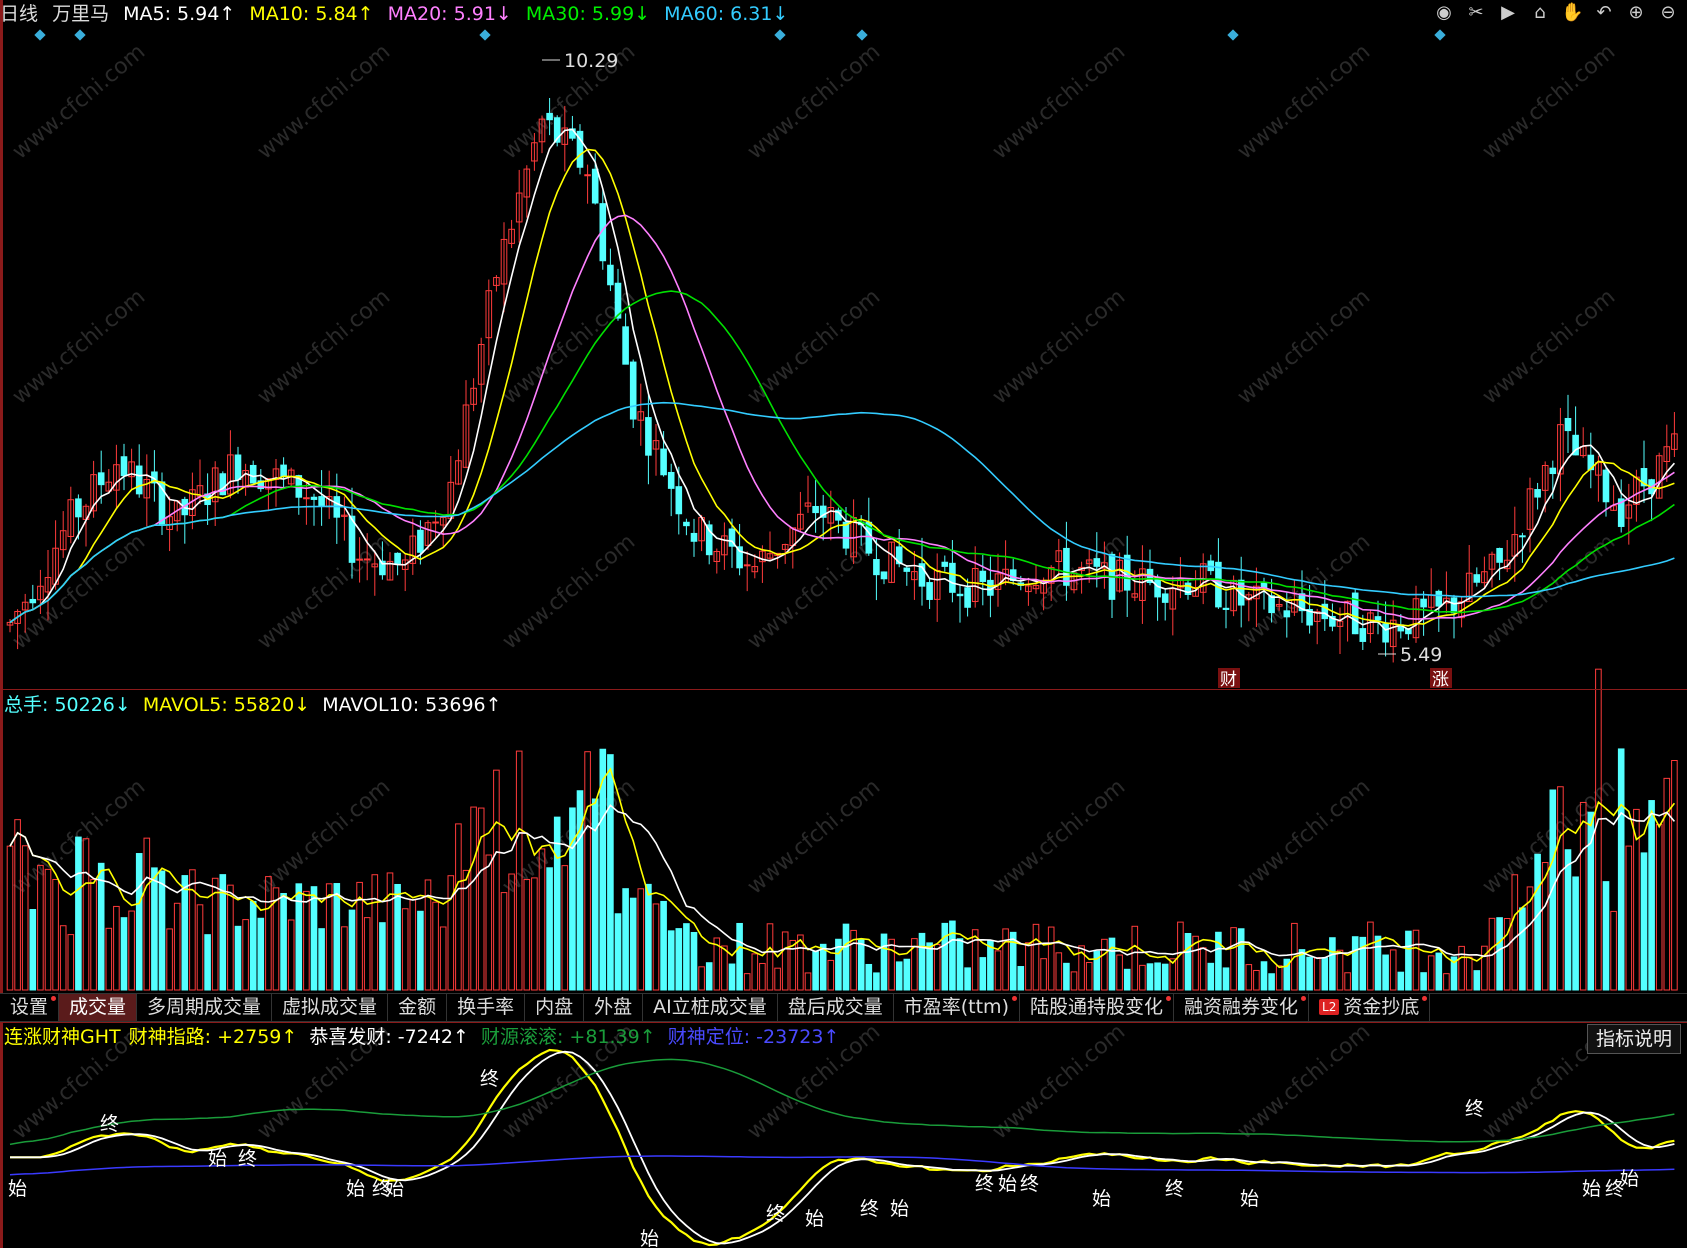 This screenshot has height=1248, width=1687. Describe the element at coordinates (30, 1007) in the screenshot. I see `tab-0: 设置` at that location.